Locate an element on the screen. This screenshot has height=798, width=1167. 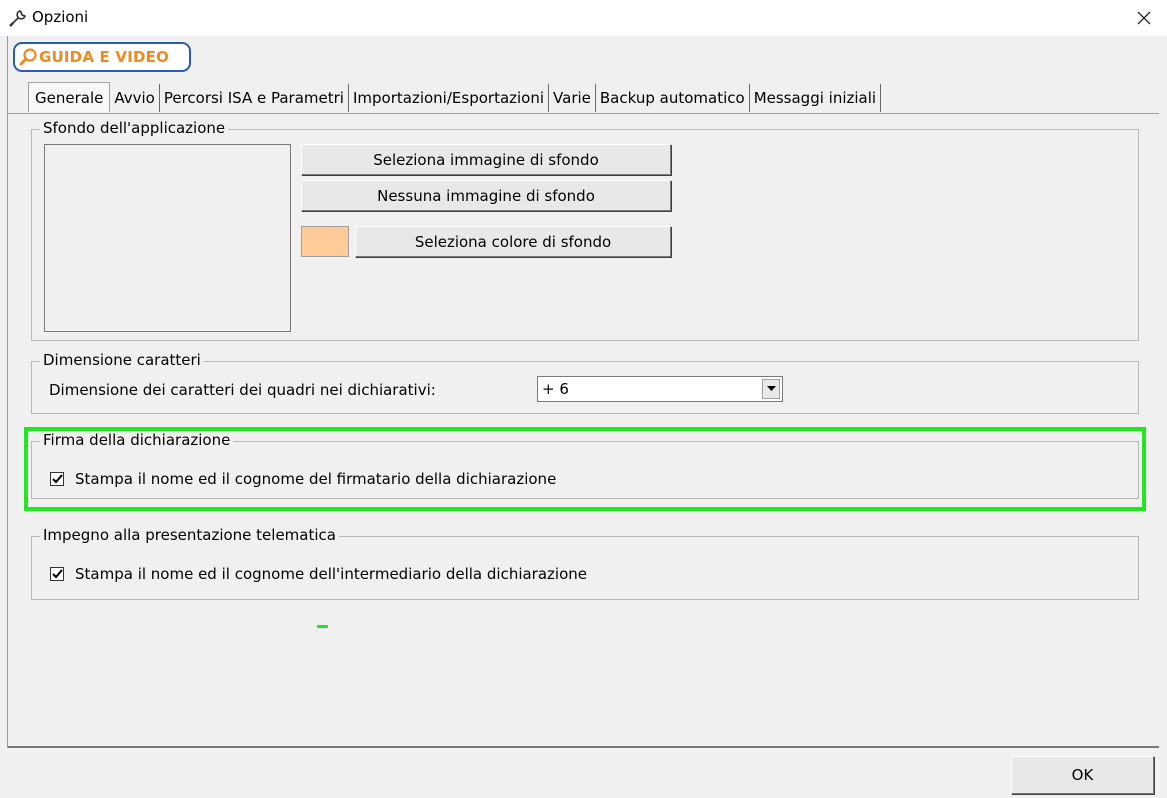
tab-generale: Generale is located at coordinates (69, 97).